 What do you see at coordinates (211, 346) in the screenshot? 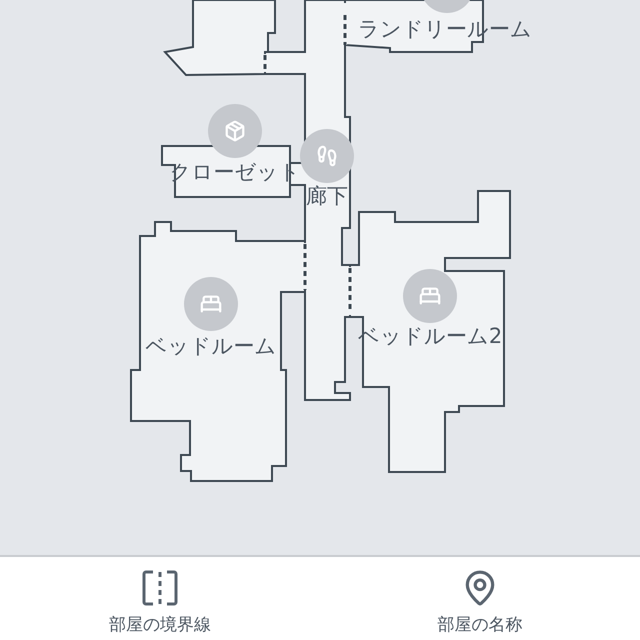
I see `room-name: ベッドルーム` at bounding box center [211, 346].